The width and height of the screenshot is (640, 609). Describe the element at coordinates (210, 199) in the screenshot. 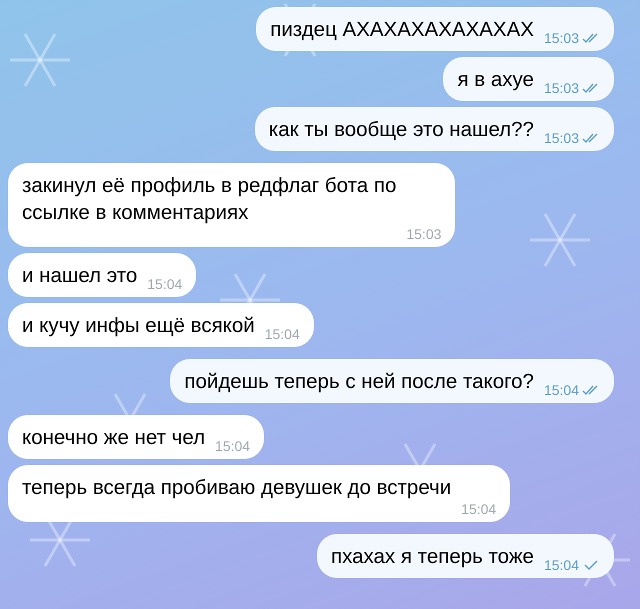

I see `message-text: закинул её профиль в редфлаг бота по ссылке в комментариях` at that location.